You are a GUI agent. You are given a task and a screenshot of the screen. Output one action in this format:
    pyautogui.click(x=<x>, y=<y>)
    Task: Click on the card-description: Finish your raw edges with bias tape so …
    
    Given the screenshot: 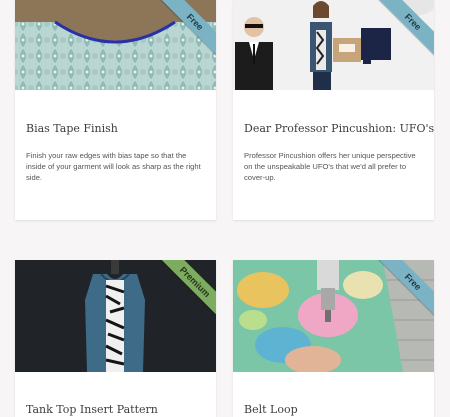 What is the action you would take?
    pyautogui.click(x=113, y=166)
    